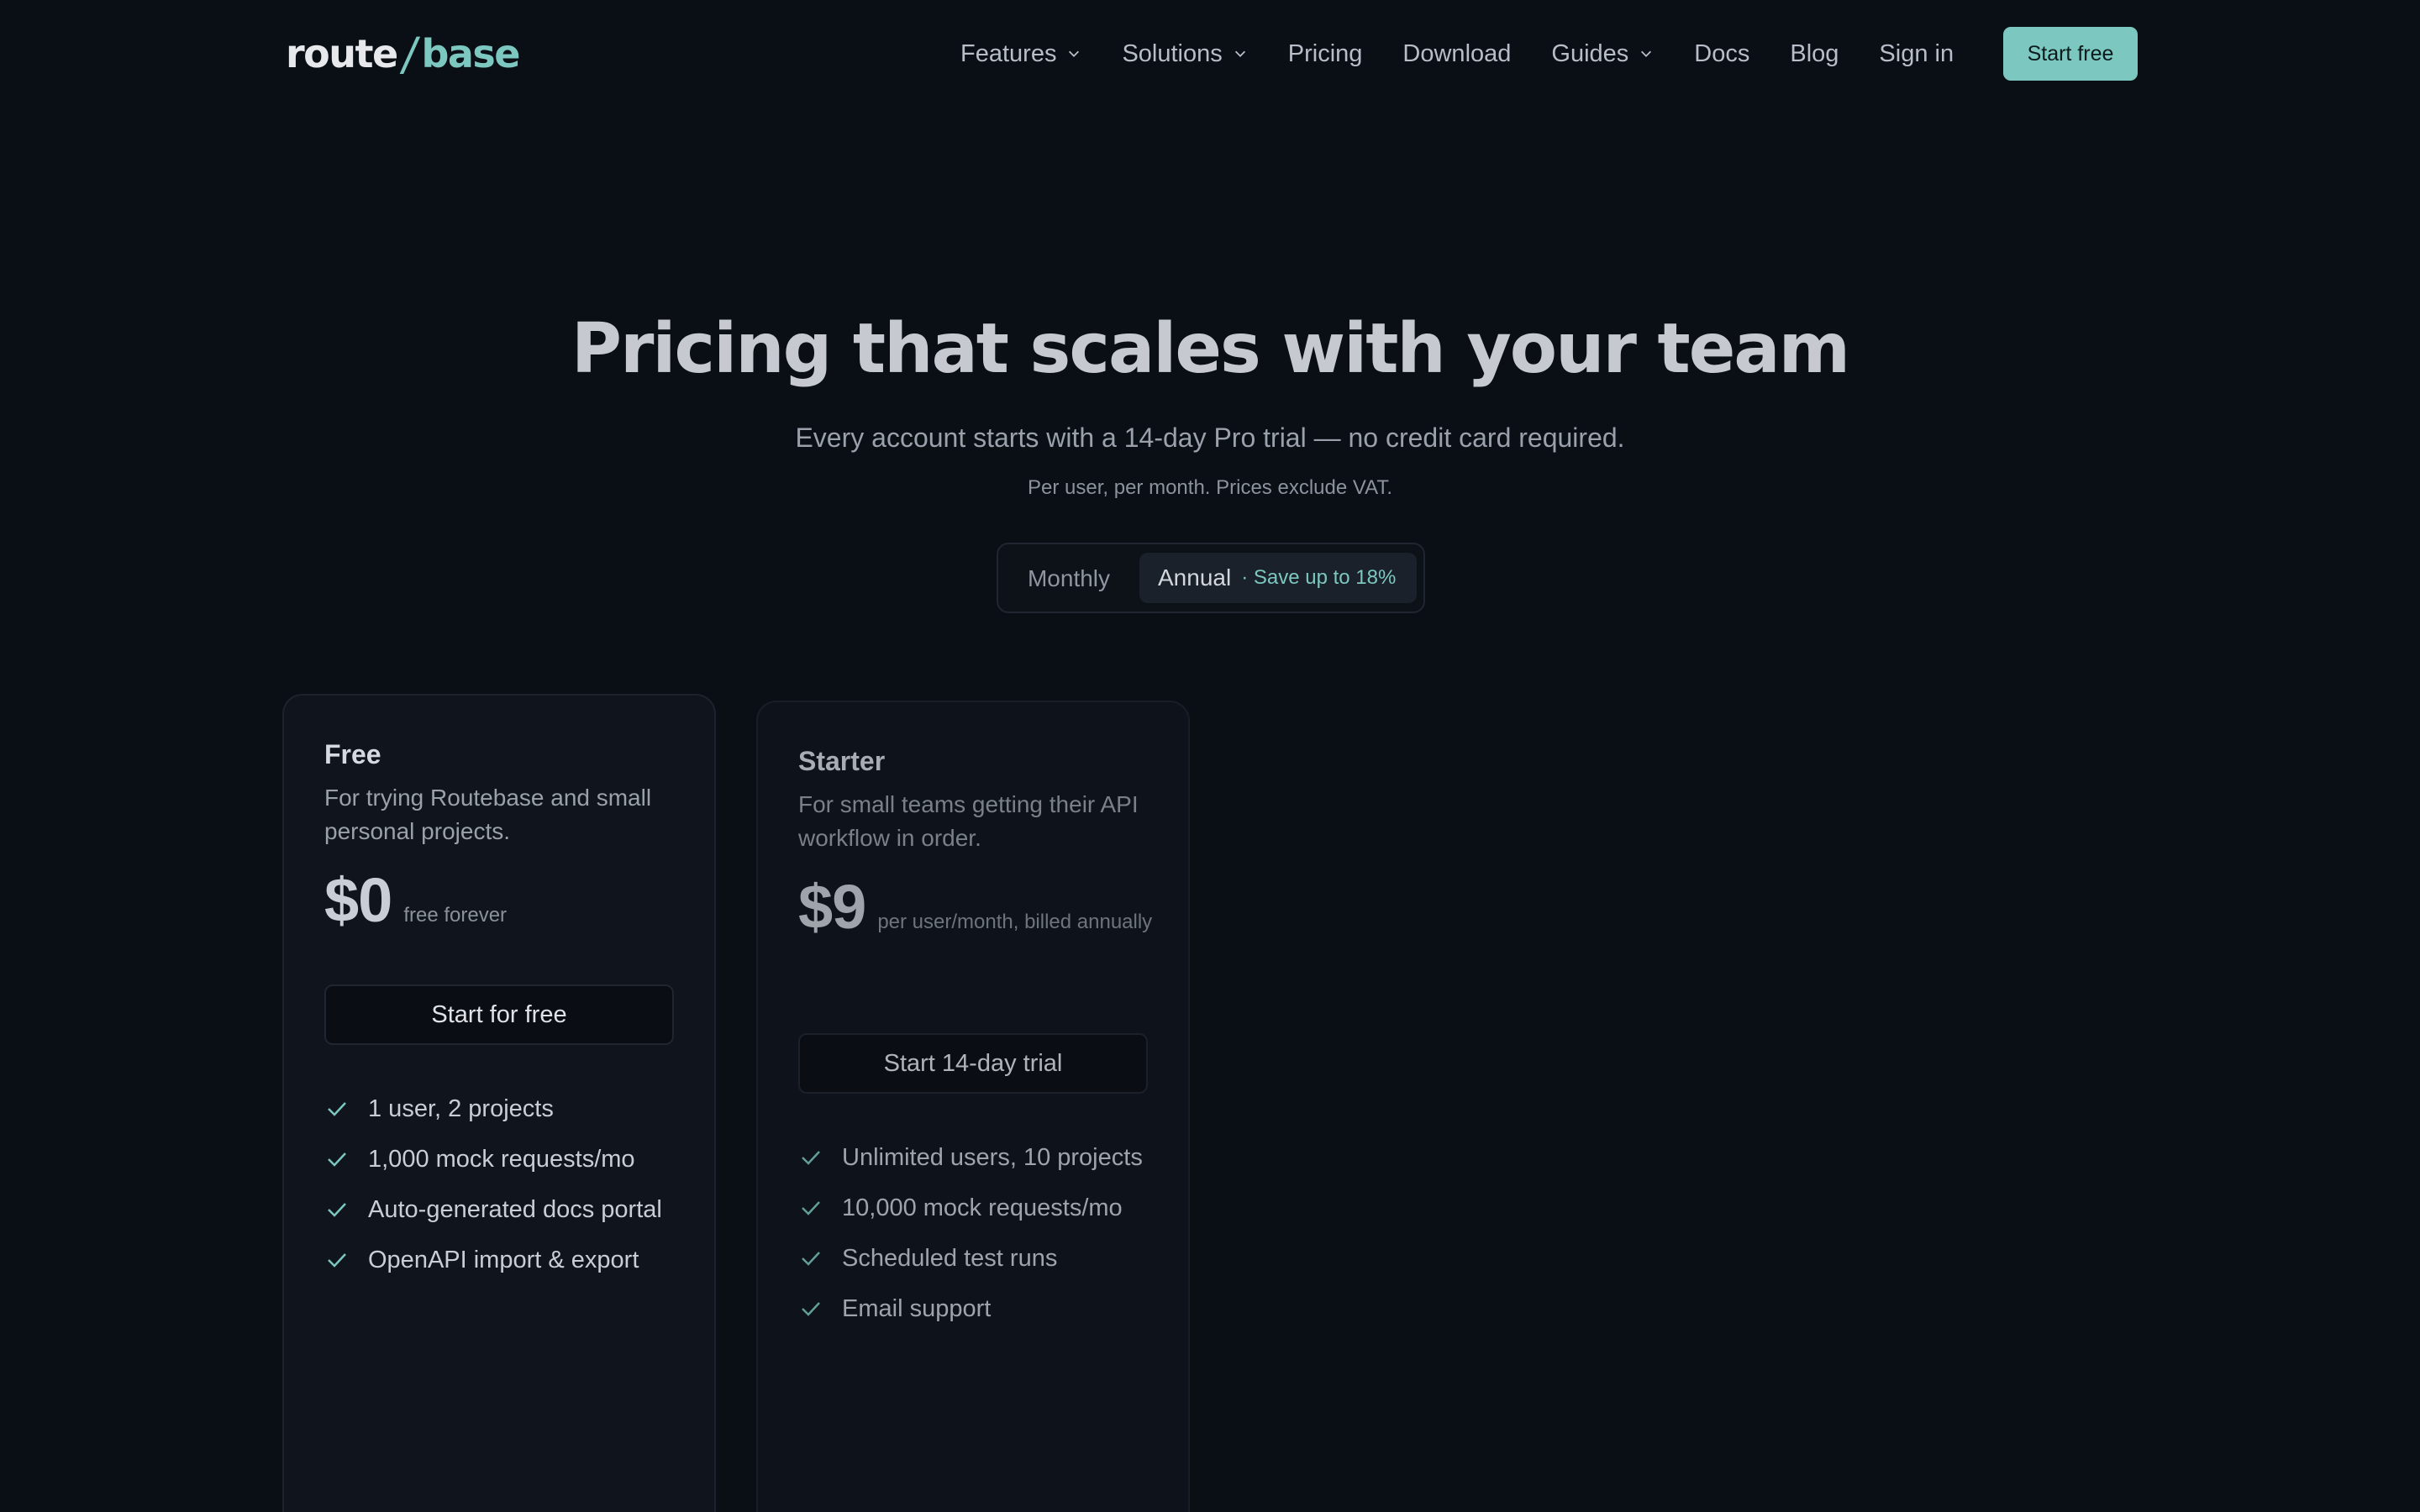 The width and height of the screenshot is (2420, 1512). I want to click on start-for-free-button: Start for free, so click(499, 1014).